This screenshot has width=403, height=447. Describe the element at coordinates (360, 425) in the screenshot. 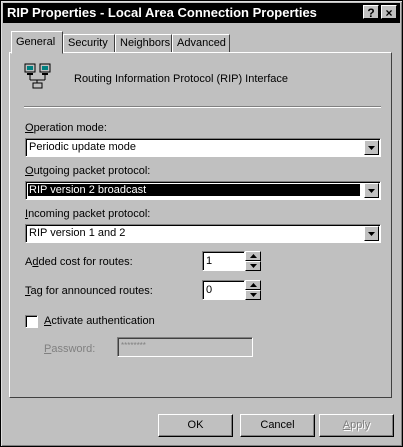

I see `apply-button-text: pply` at that location.